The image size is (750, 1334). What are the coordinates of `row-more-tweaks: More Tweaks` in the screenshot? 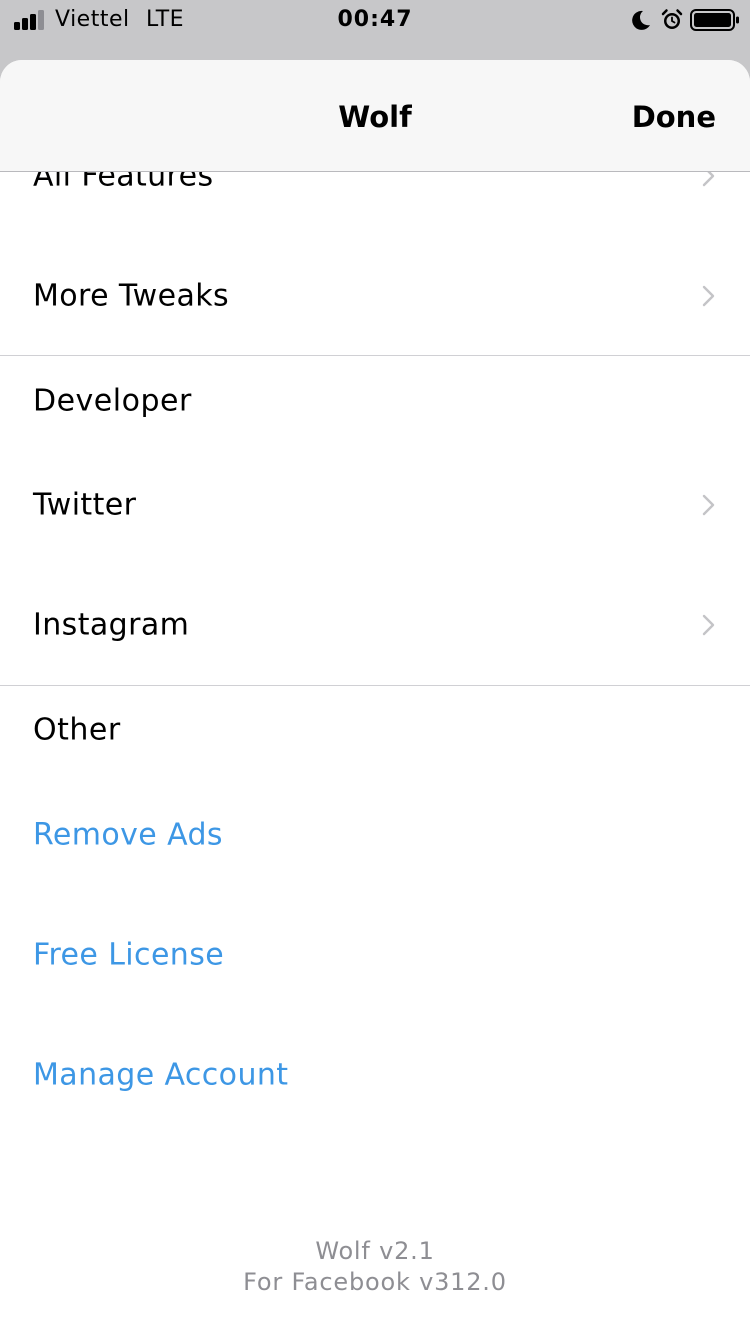 It's located at (375, 296).